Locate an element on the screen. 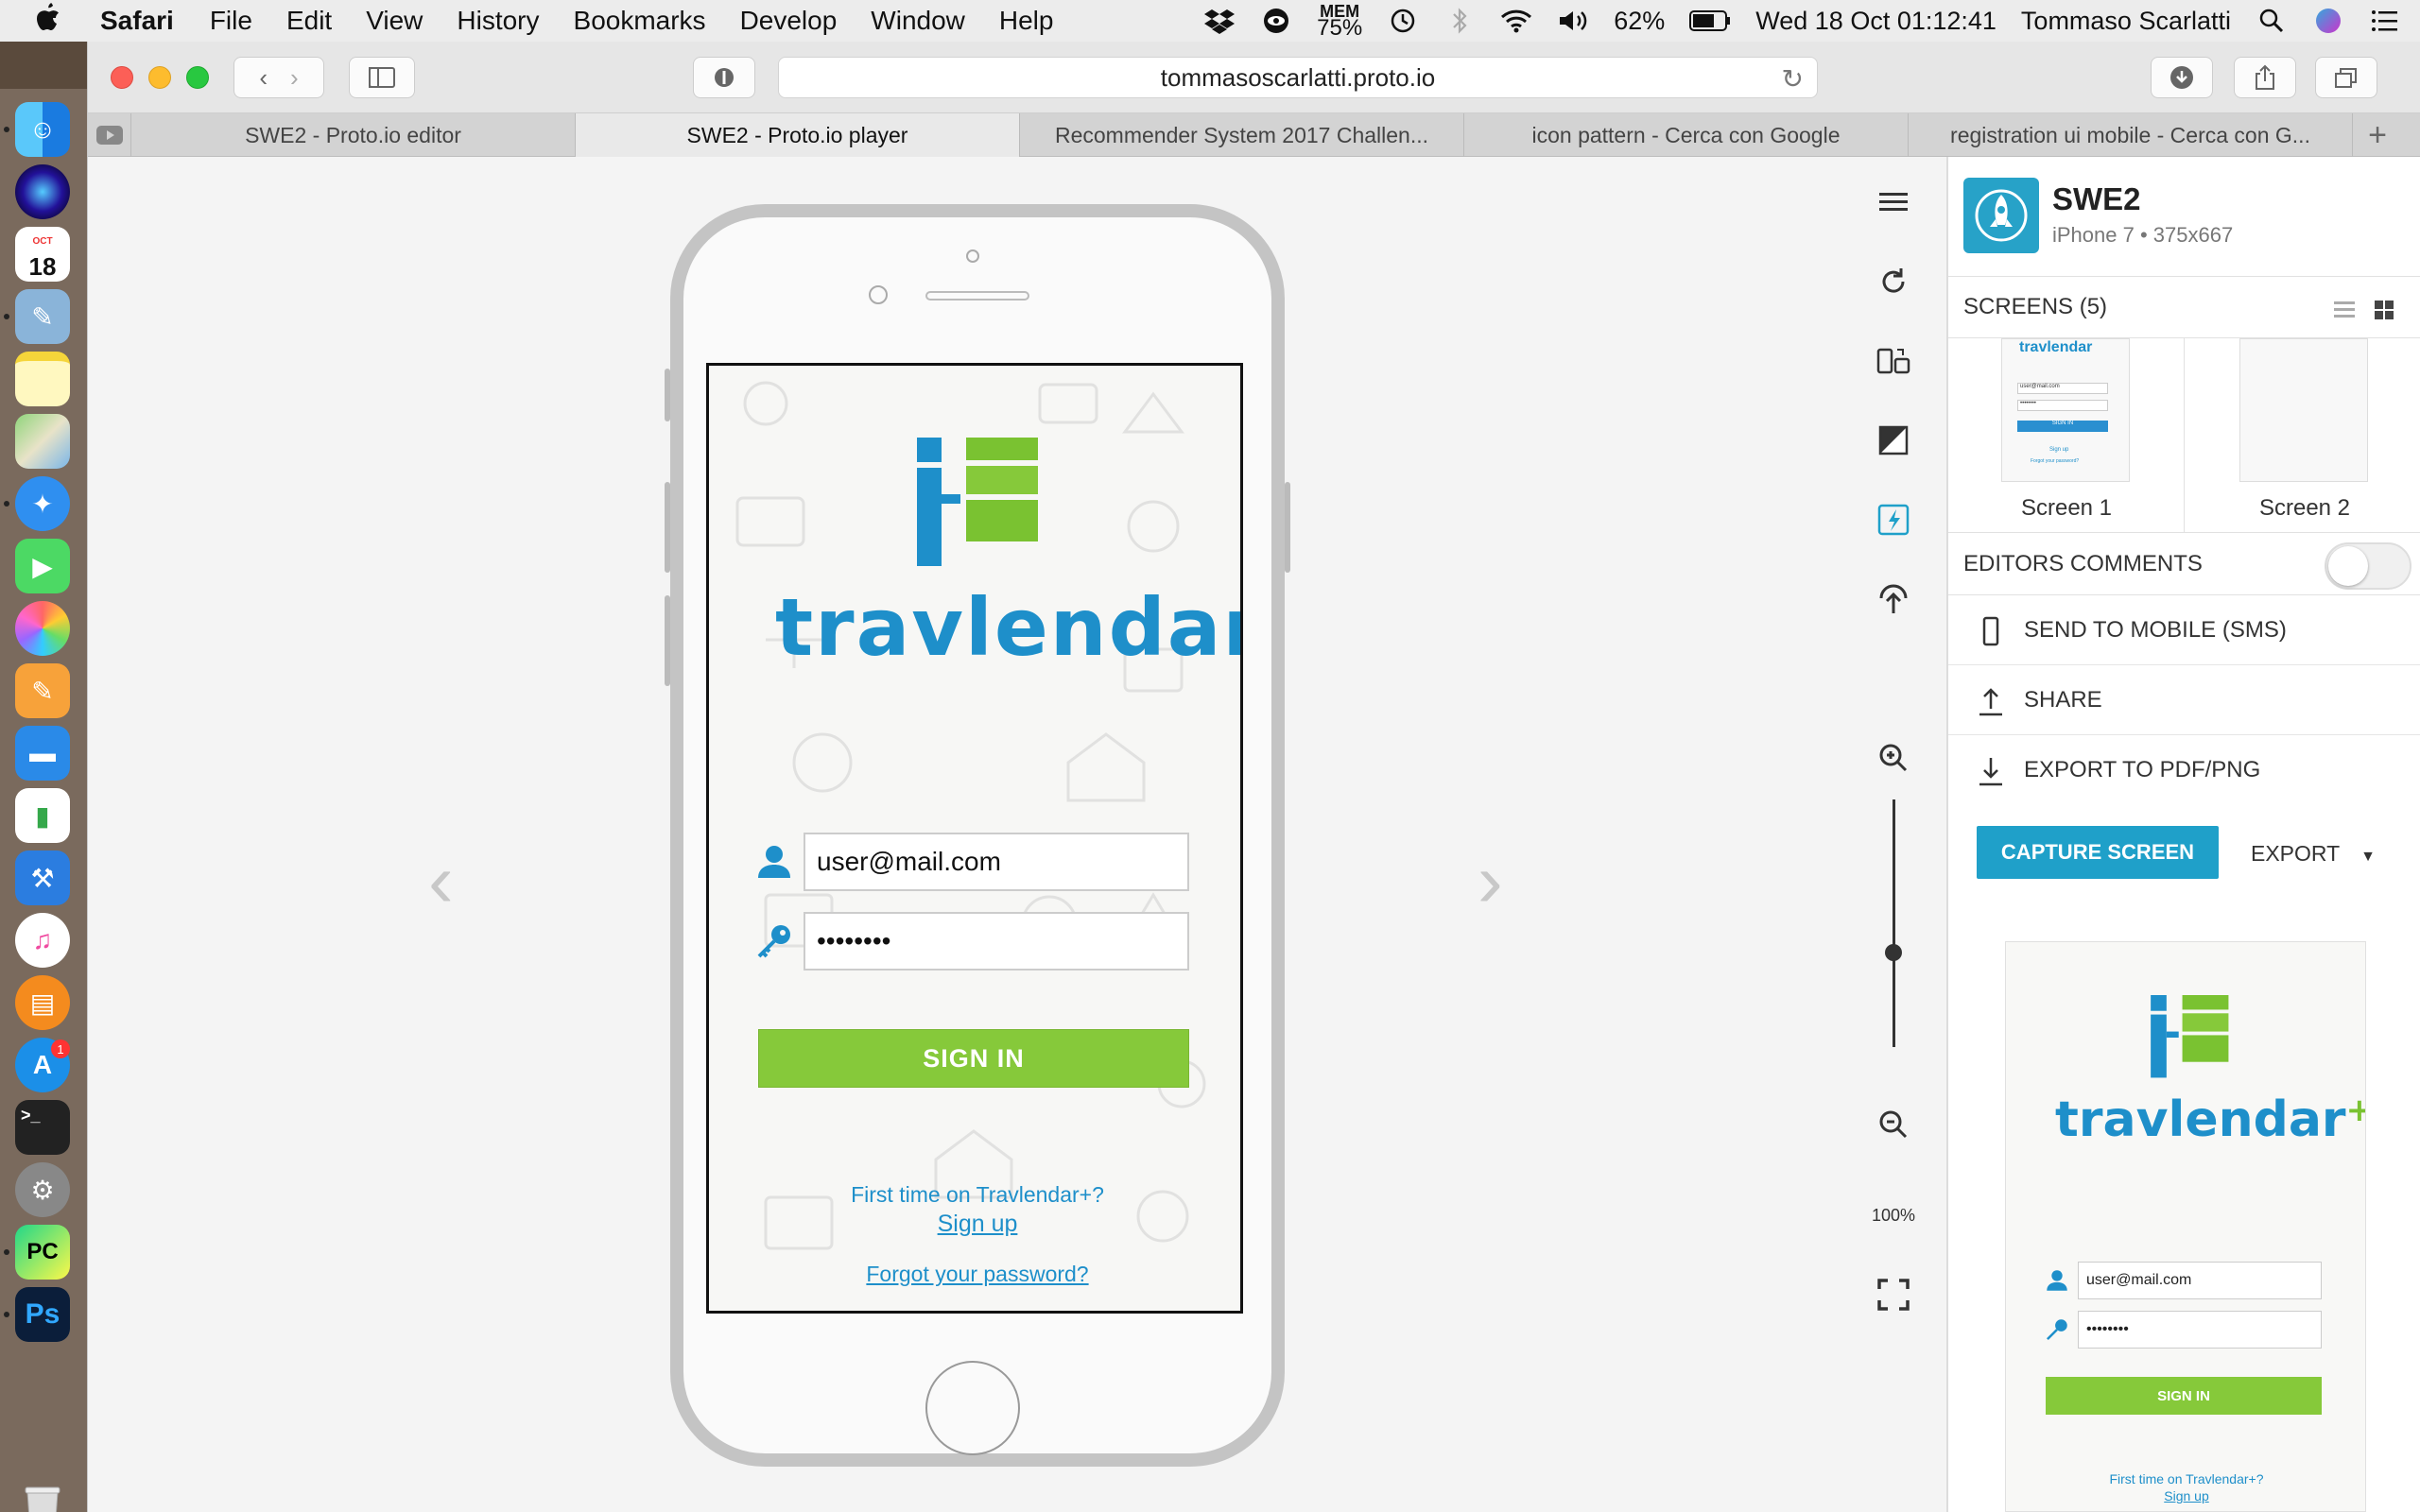 The height and width of the screenshot is (1512, 2420). sign-up-link: Sign up is located at coordinates (975, 1224).